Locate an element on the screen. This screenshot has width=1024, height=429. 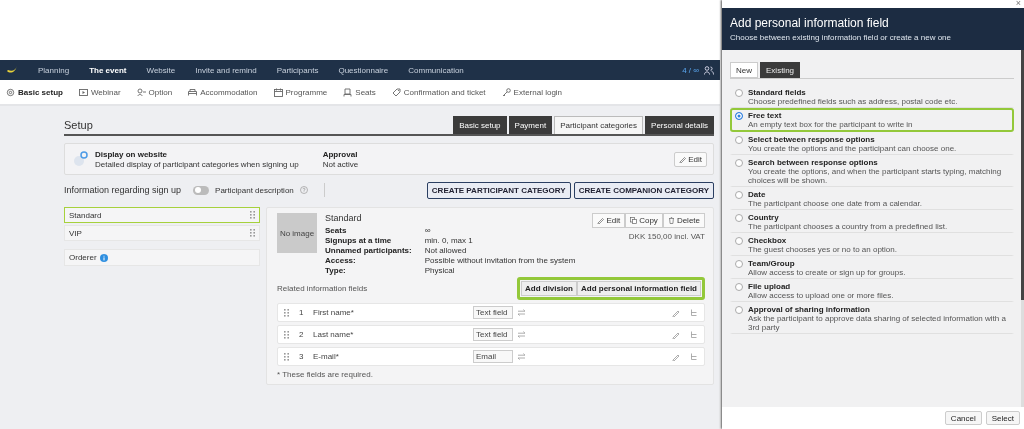
category-item: Standard is located at coordinates (162, 215).